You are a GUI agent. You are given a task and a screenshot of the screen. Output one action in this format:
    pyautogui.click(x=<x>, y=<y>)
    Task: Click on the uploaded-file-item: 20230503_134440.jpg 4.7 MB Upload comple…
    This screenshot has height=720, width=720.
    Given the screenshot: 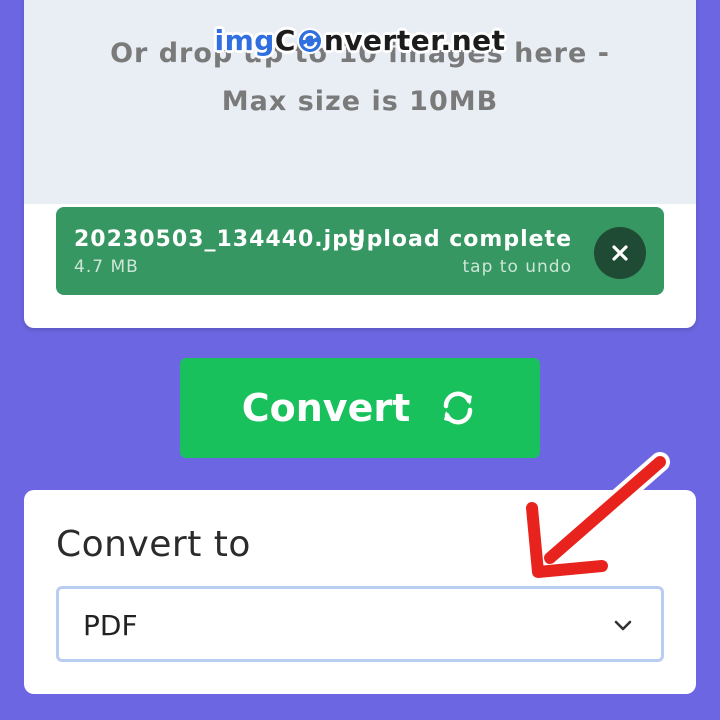 What is the action you would take?
    pyautogui.click(x=360, y=251)
    